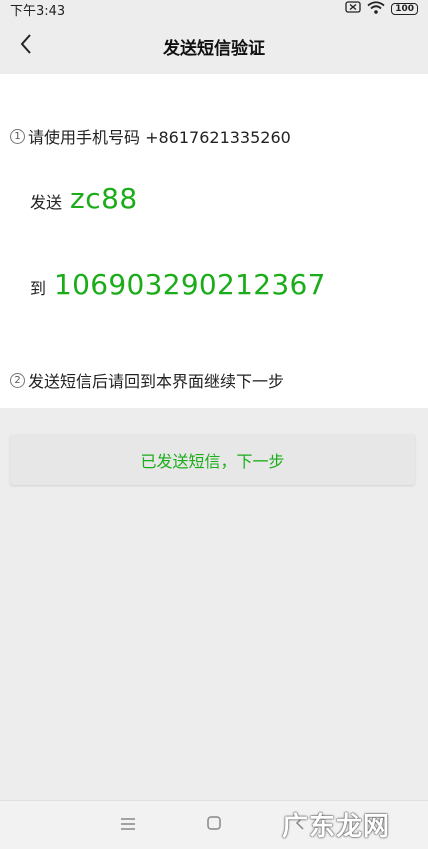  What do you see at coordinates (156, 381) in the screenshot?
I see `step-2-text: 发送短信后请回到本界面继续下一步` at bounding box center [156, 381].